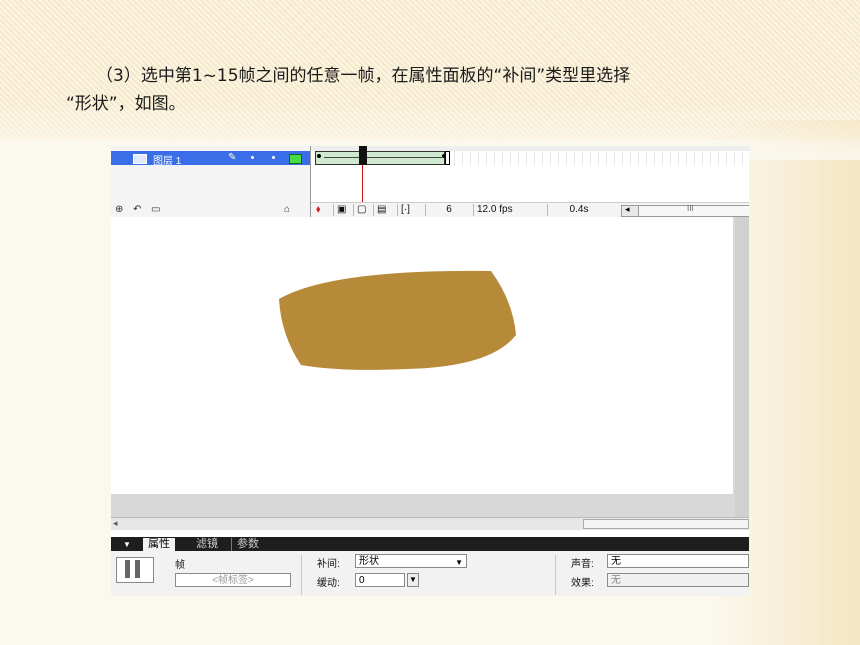 This screenshot has height=645, width=860. What do you see at coordinates (210, 209) in the screenshot?
I see `layer-controls: ⊕ ↶ ▭ ⌂` at bounding box center [210, 209].